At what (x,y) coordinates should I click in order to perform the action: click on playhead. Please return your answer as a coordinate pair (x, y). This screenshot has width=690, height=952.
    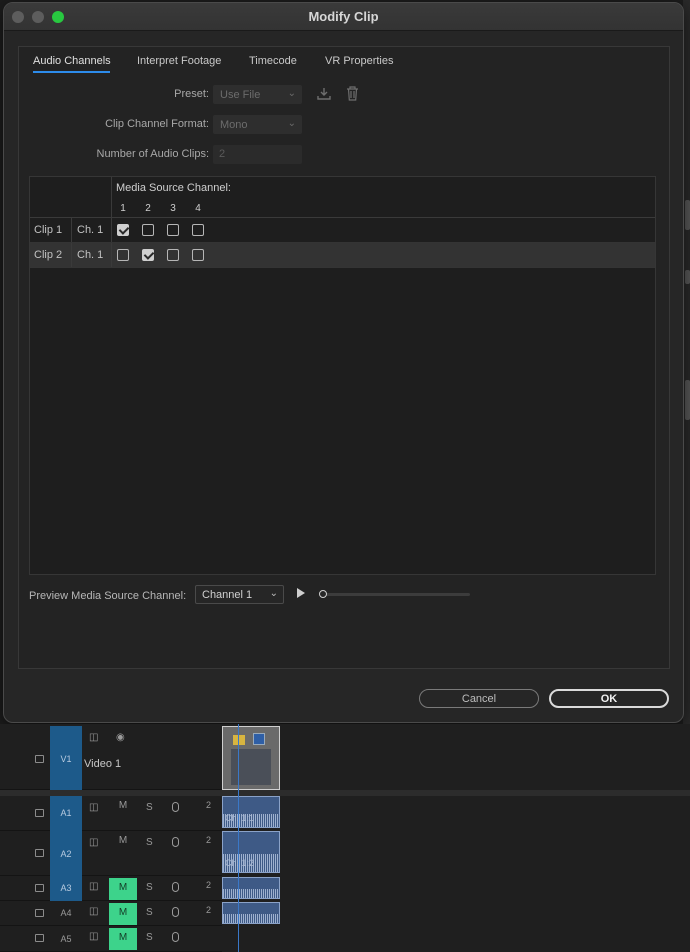
    Looking at the image, I should click on (238, 838).